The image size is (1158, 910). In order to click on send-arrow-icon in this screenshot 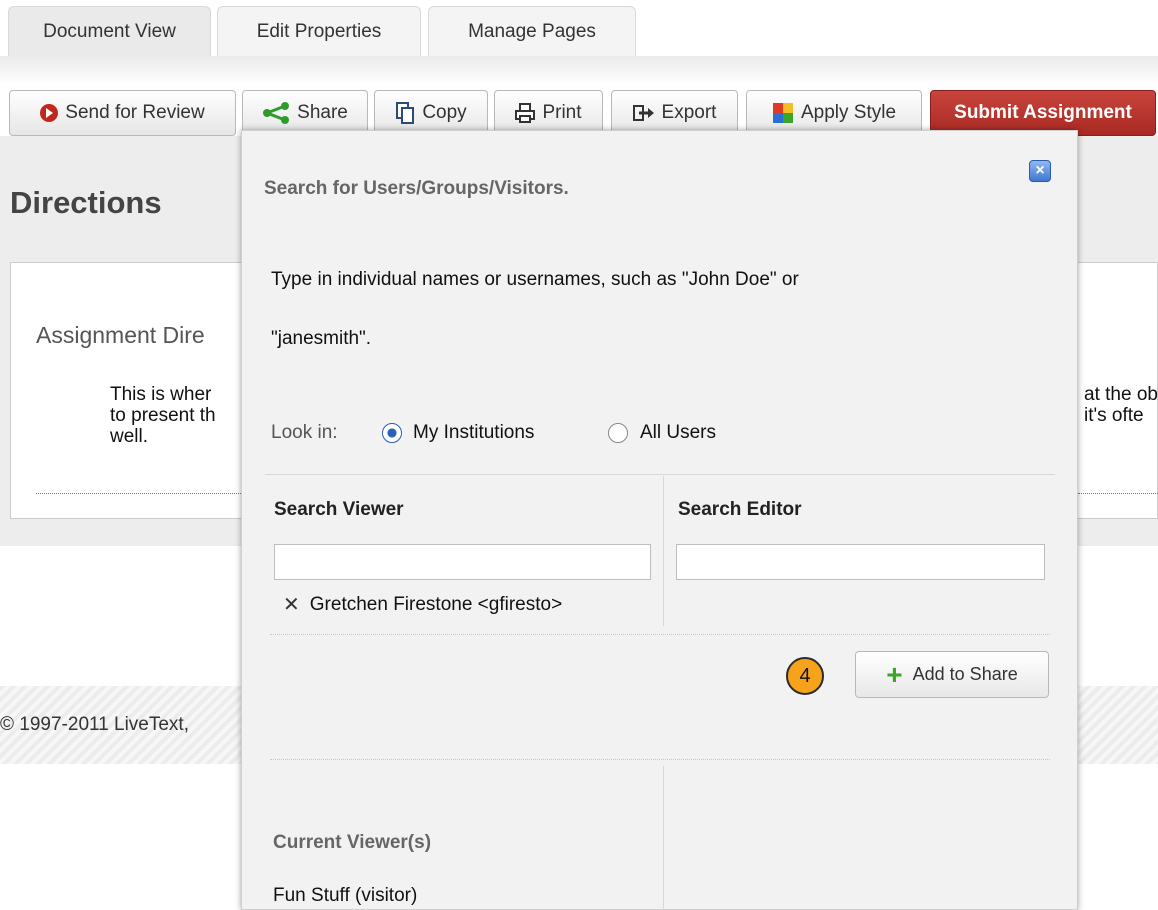, I will do `click(49, 113)`.